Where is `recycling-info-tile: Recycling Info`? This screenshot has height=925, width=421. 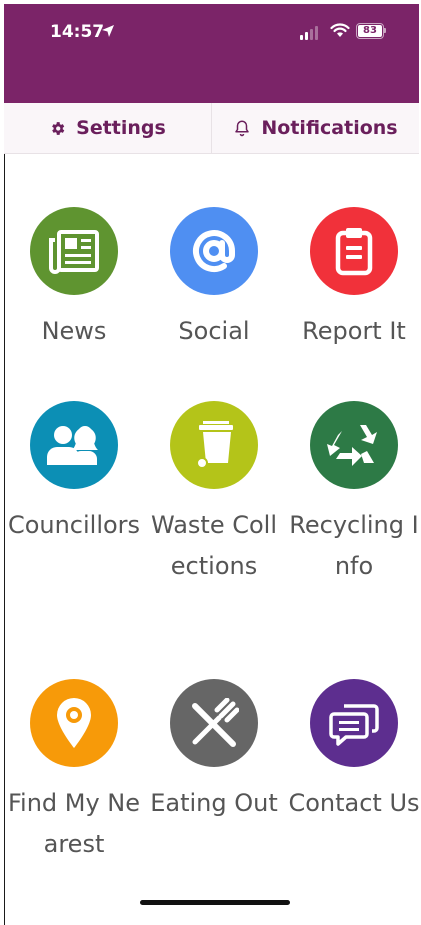 recycling-info-tile: Recycling Info is located at coordinates (351, 494).